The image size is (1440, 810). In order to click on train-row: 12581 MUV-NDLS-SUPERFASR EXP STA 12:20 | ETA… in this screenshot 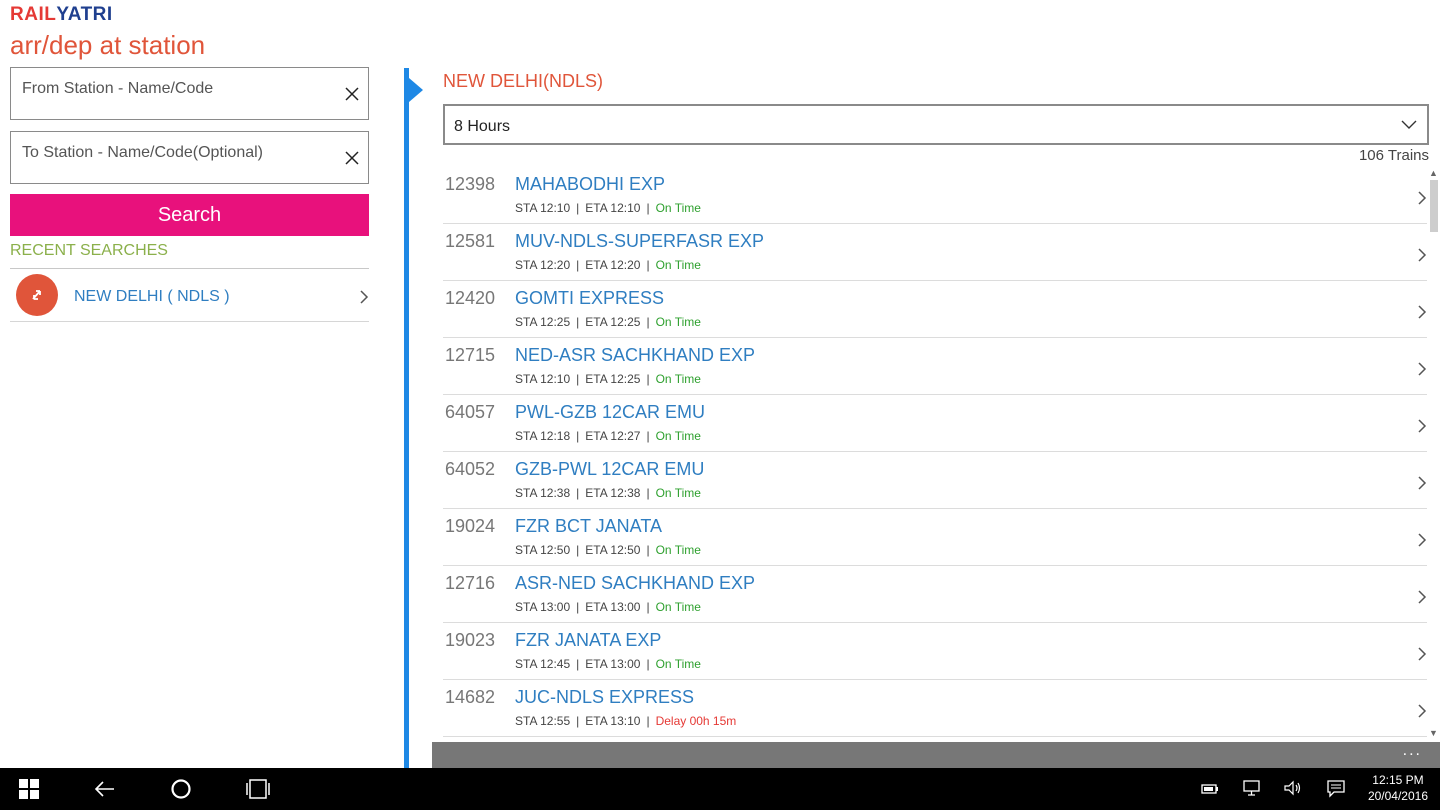, I will do `click(935, 252)`.